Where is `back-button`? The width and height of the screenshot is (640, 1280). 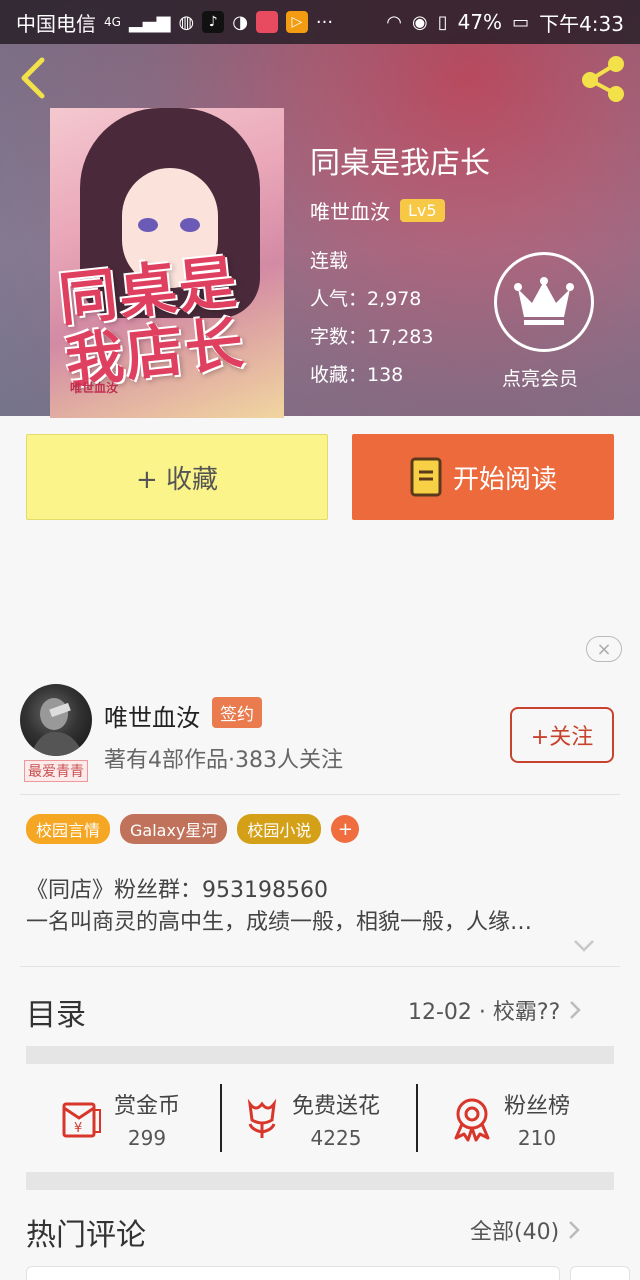
back-button is located at coordinates (34, 78).